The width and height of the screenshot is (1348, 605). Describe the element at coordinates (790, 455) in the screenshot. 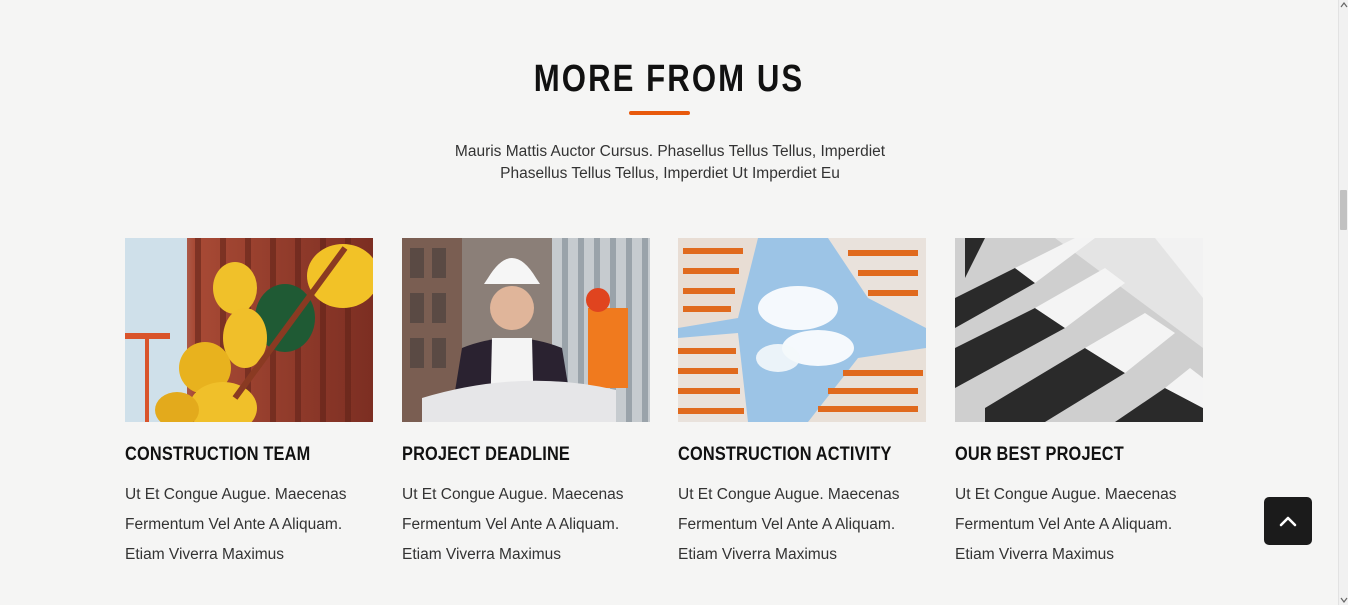

I see `card-title: CONSTRUCTION ACTIVITY` at that location.